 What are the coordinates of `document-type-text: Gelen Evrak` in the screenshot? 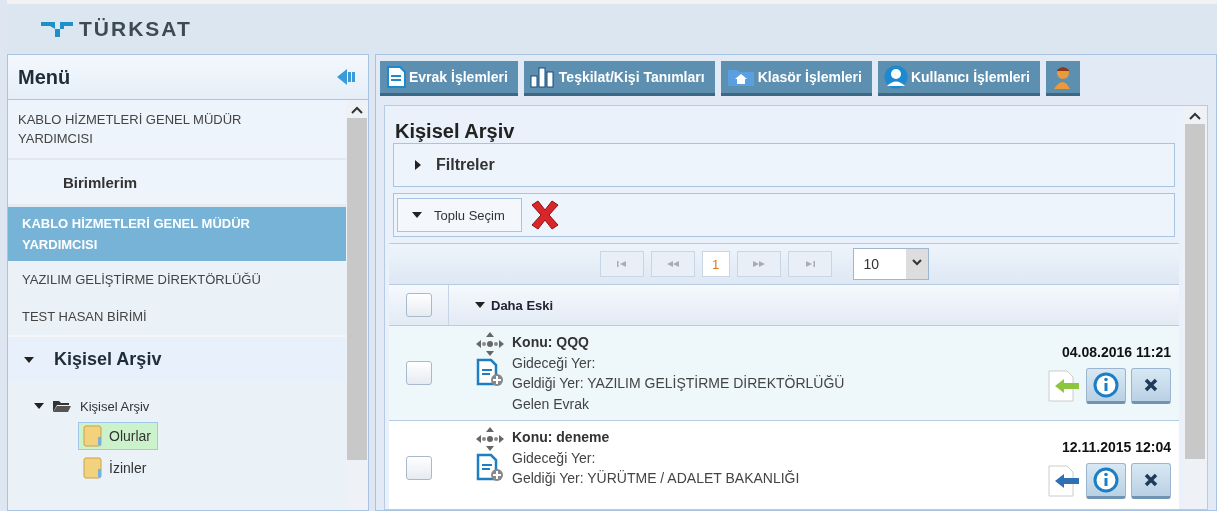 It's located at (551, 404).